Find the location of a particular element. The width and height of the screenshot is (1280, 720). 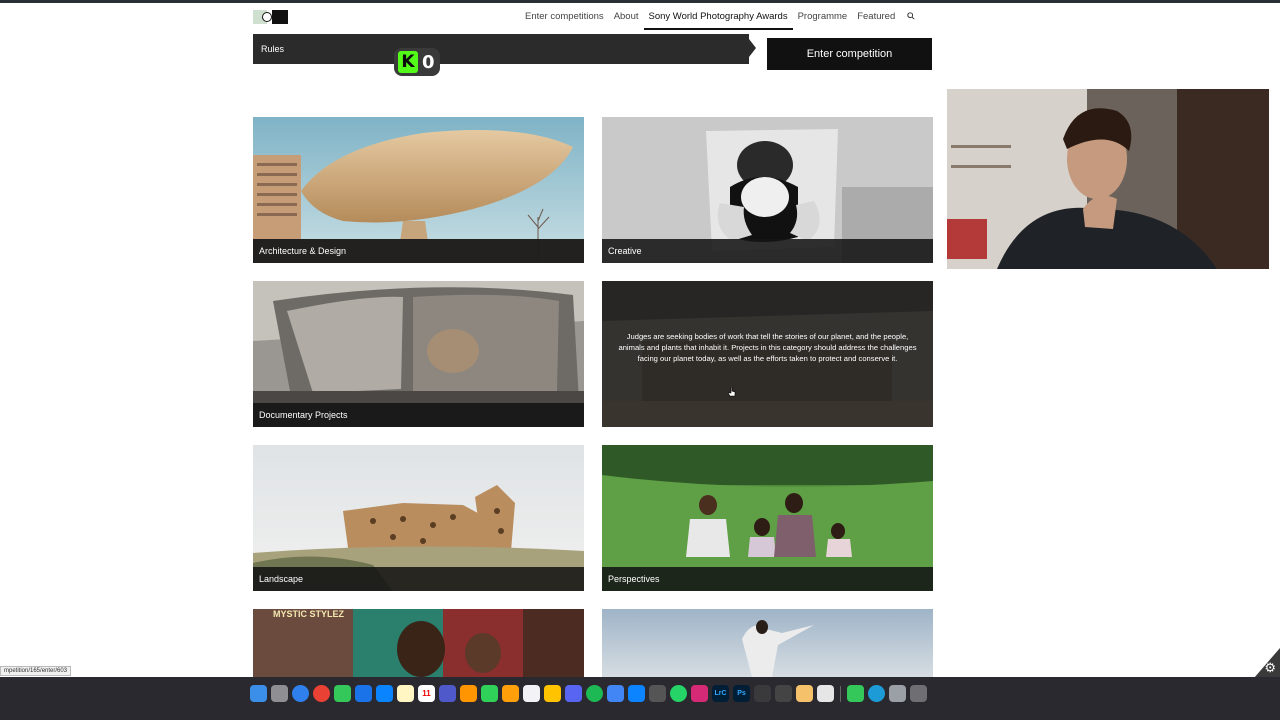

dock: 11 LrC Ps is located at coordinates (640, 698).